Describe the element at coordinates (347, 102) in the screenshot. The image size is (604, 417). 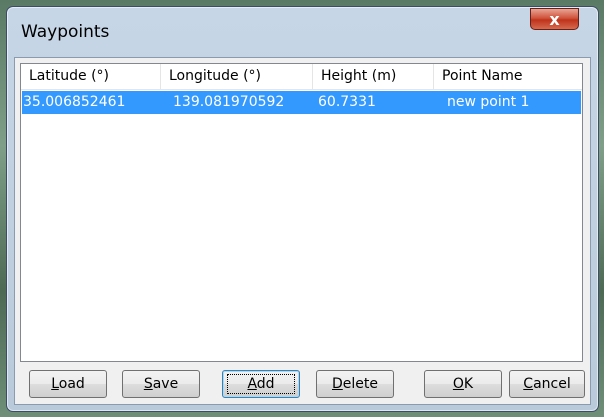
I see `cell-height: 60.7331` at that location.